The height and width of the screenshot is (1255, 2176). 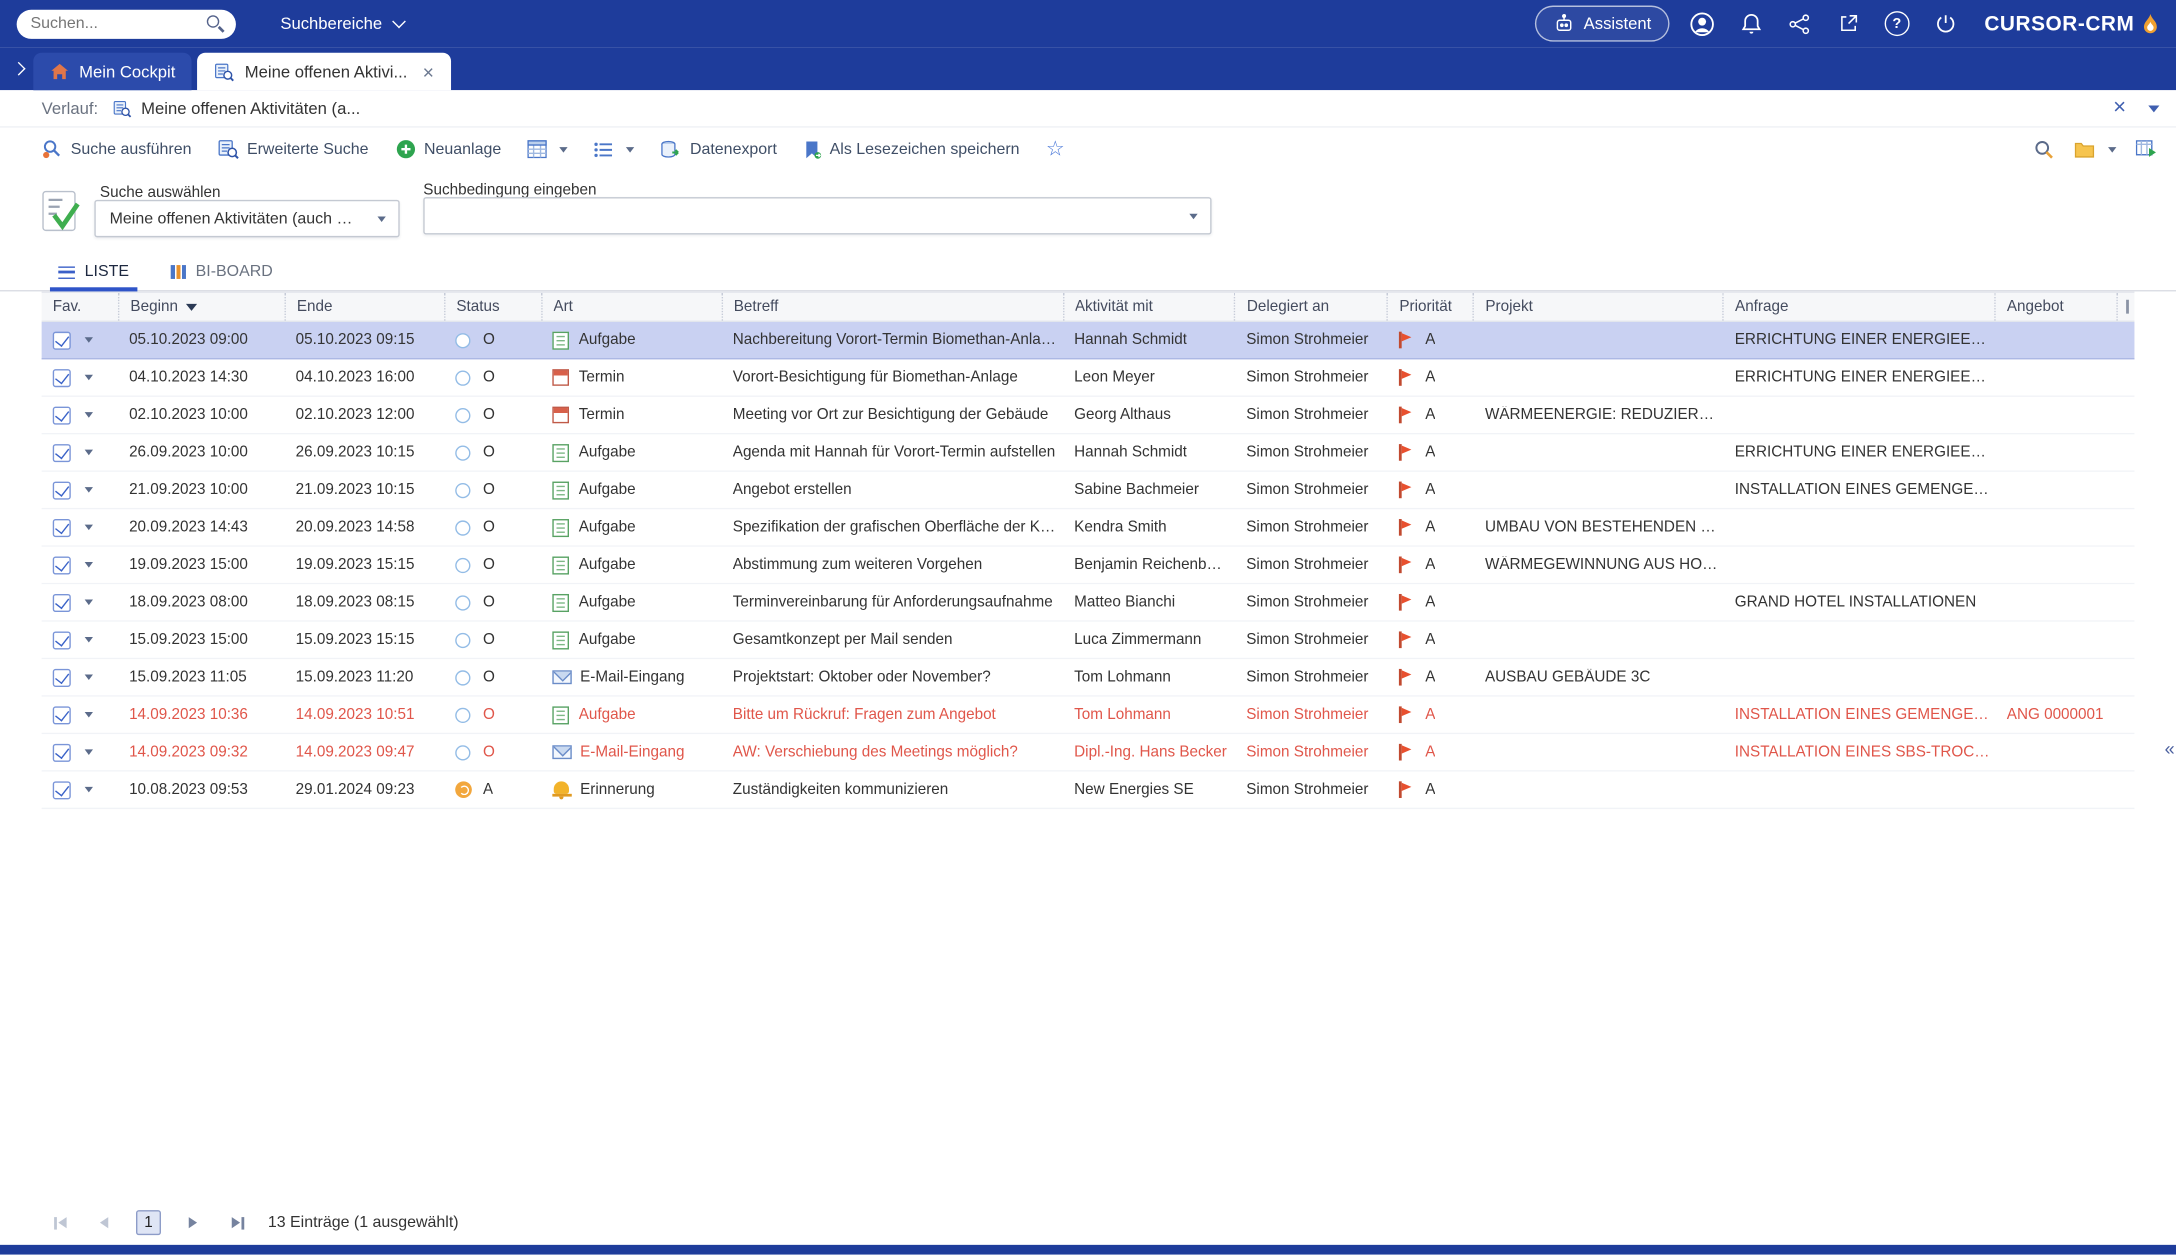 I want to click on global-search, so click(x=126, y=24).